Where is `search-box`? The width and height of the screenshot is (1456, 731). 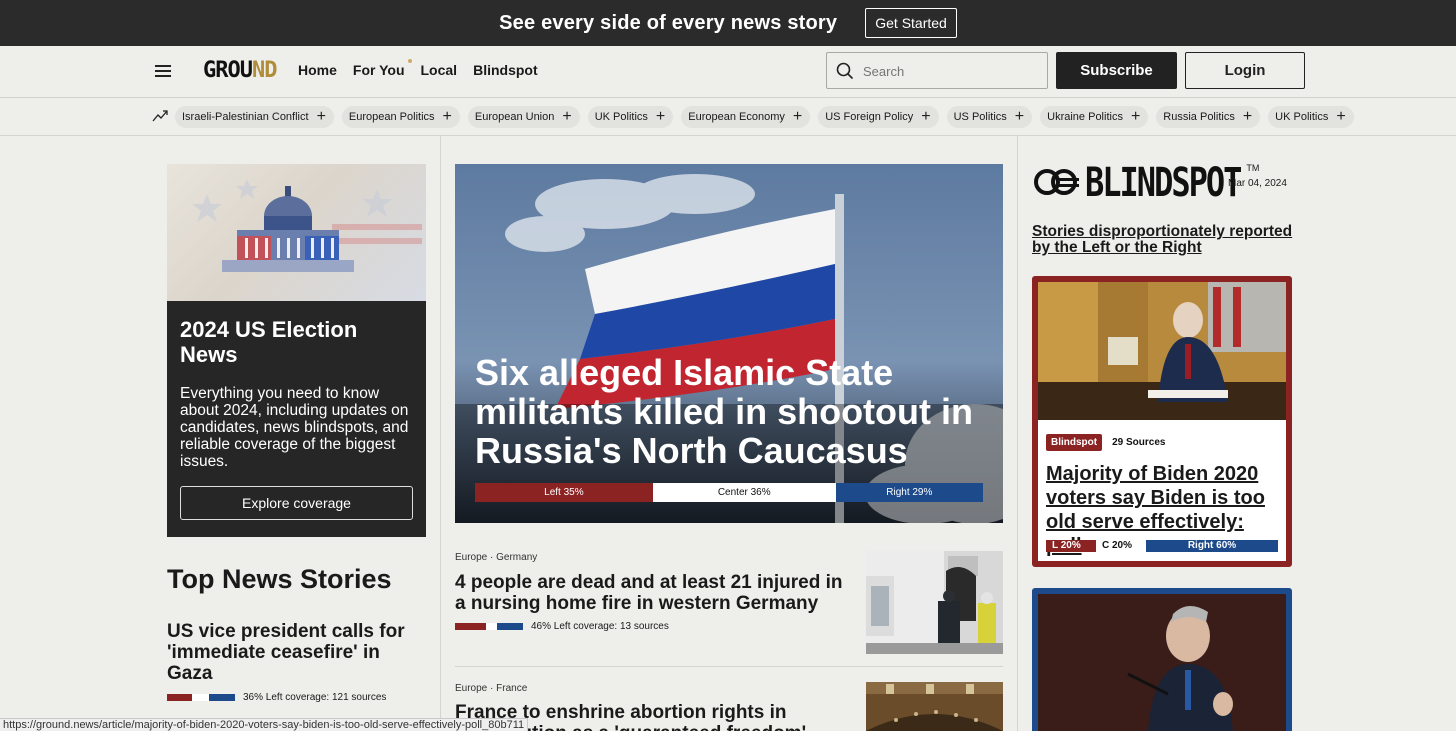 search-box is located at coordinates (937, 70).